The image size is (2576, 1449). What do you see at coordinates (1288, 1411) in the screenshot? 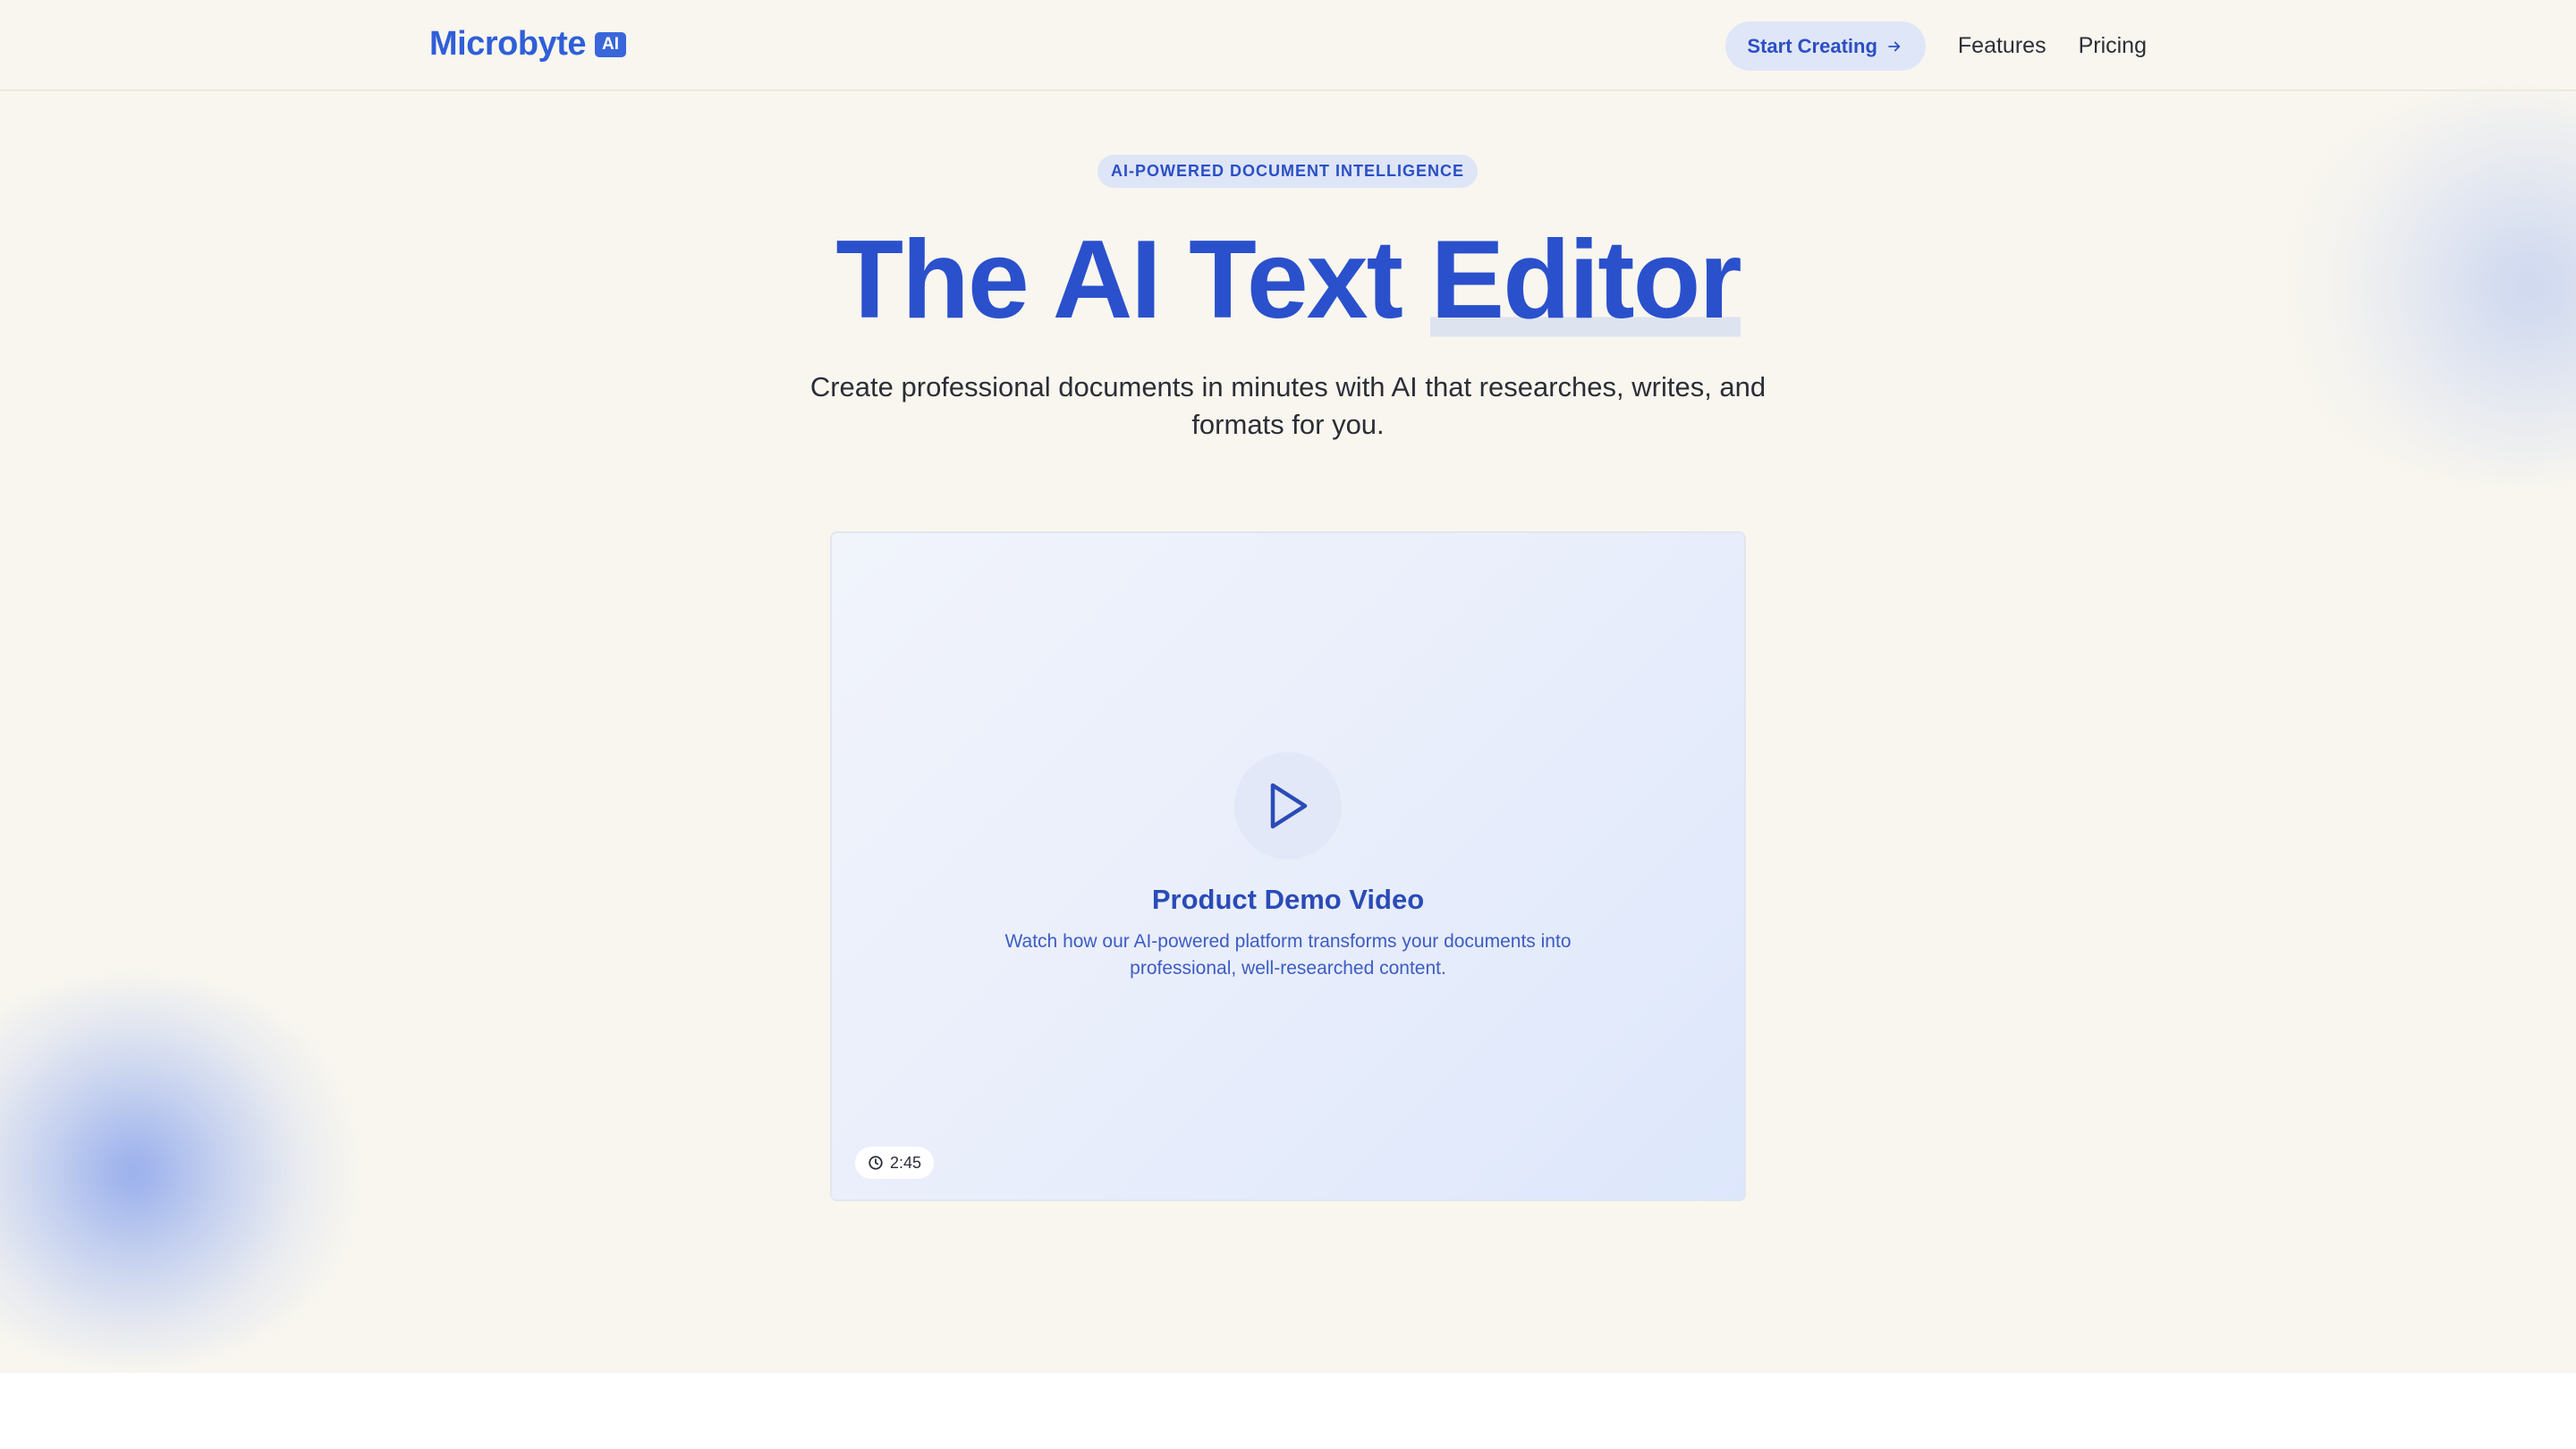
I see `next-section` at bounding box center [1288, 1411].